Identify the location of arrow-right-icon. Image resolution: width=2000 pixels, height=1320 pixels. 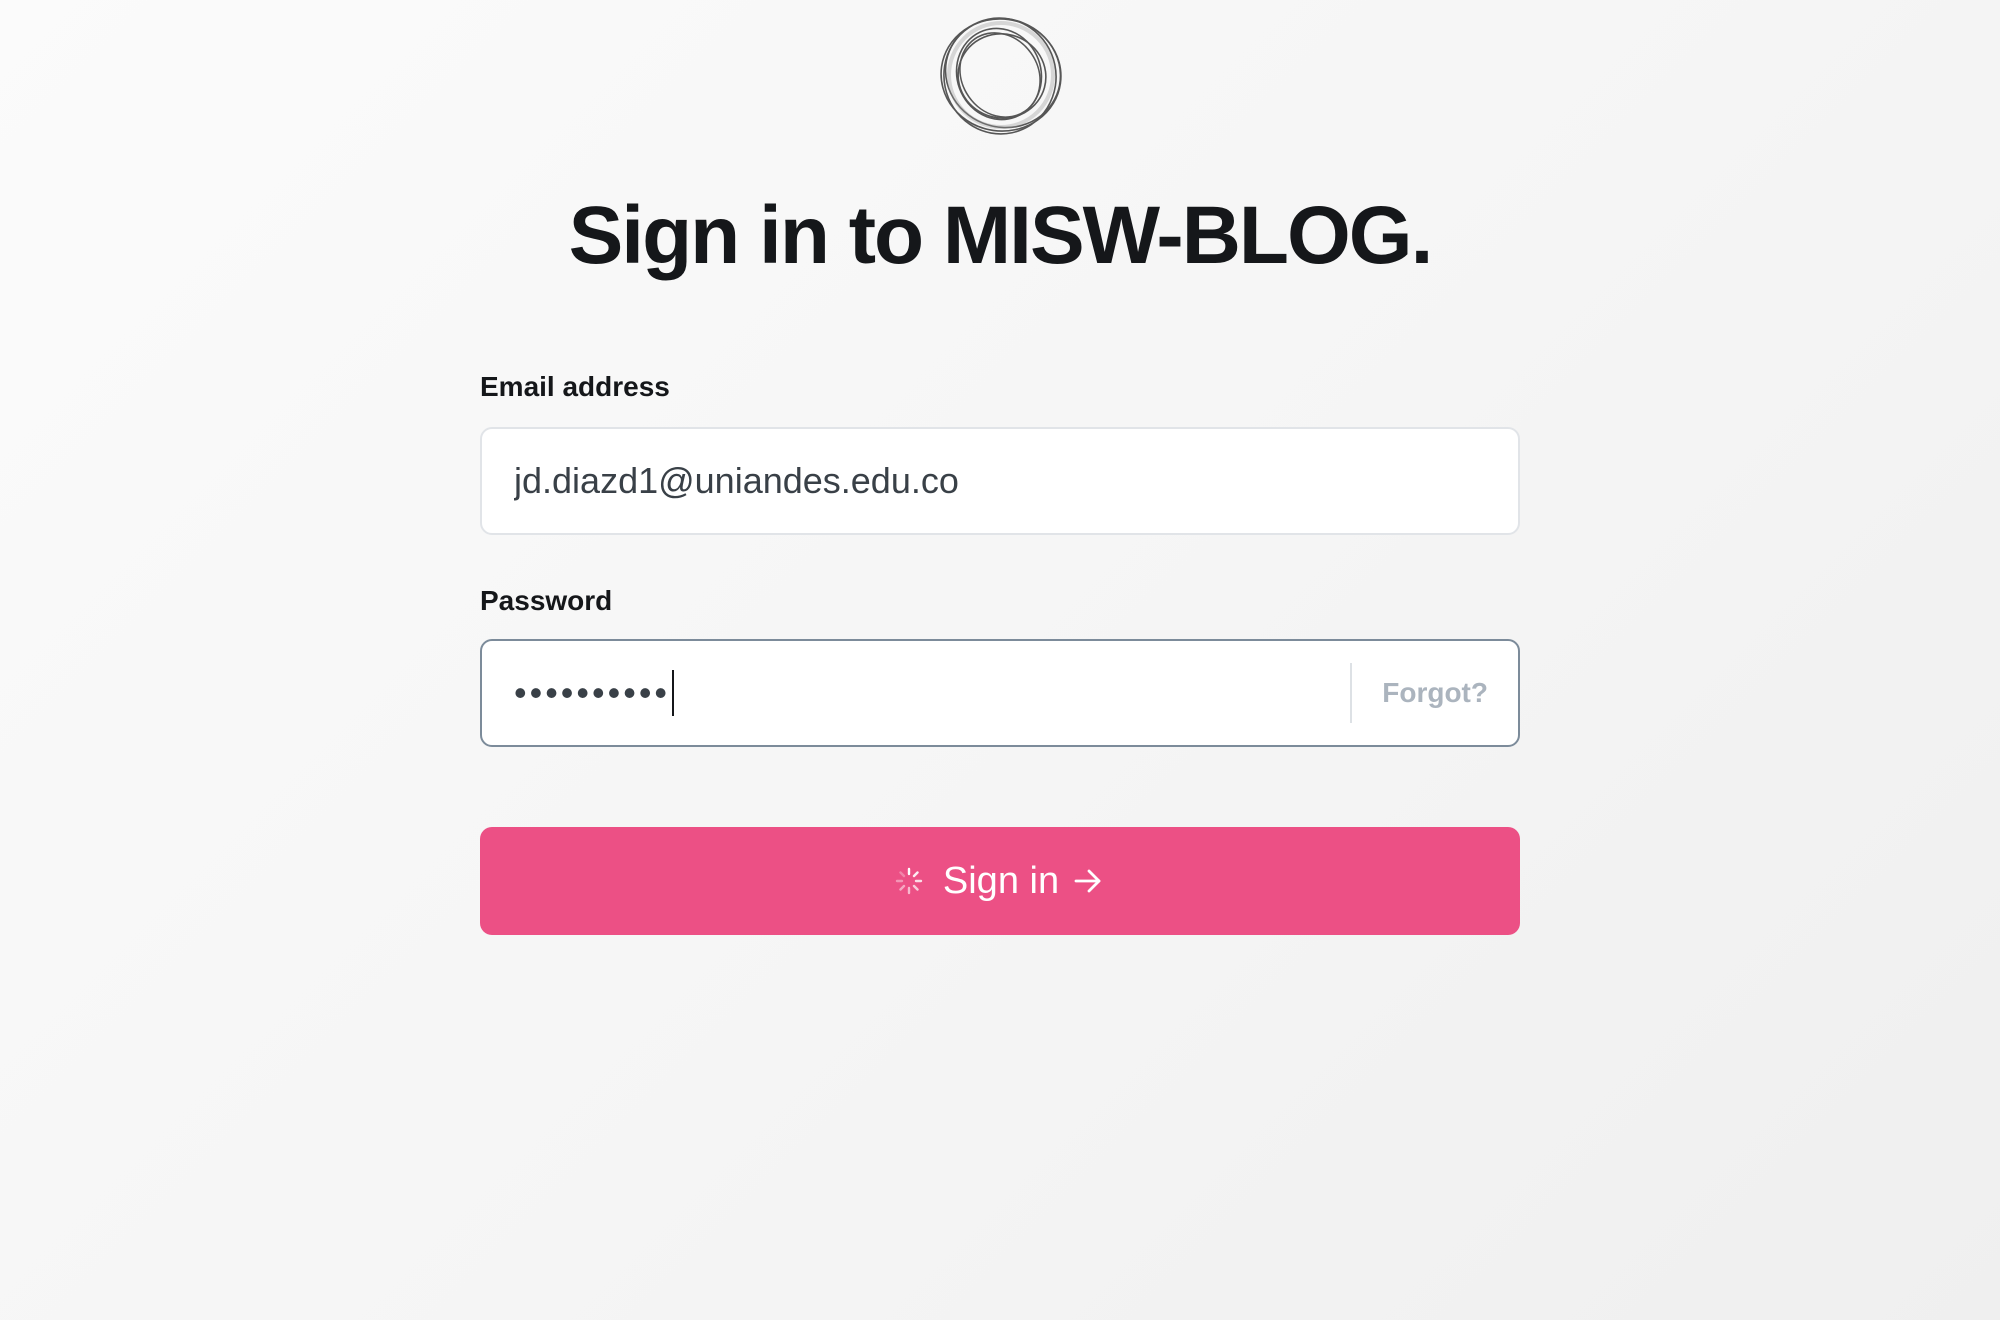
(1087, 881).